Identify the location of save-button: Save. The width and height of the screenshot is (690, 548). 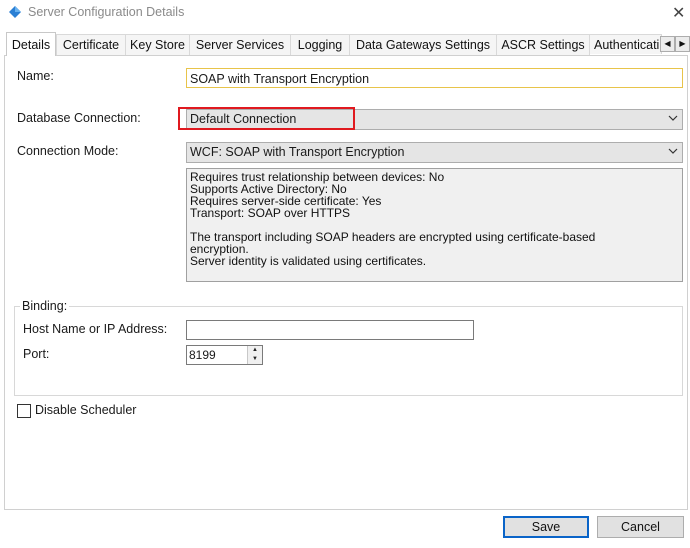
(546, 527).